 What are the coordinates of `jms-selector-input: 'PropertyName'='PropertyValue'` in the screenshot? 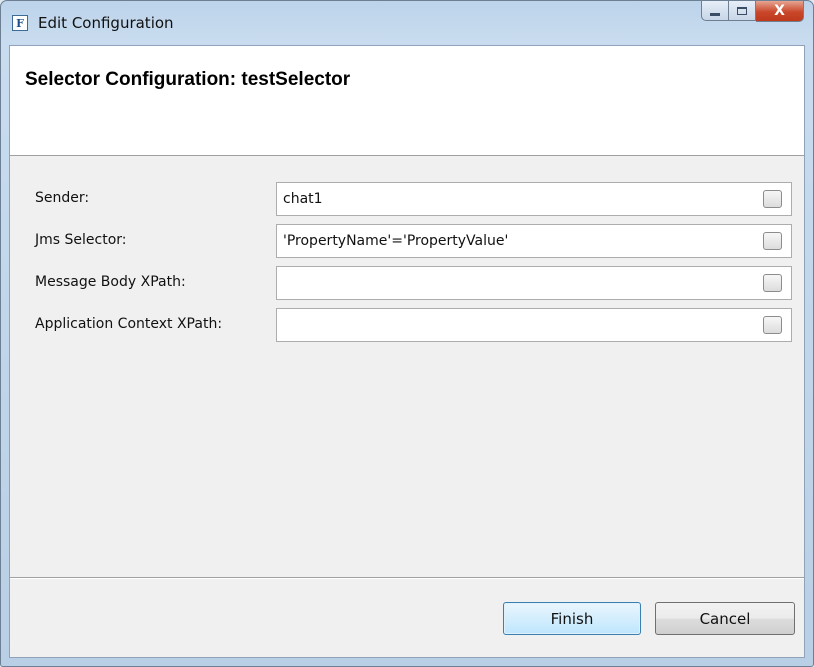 It's located at (534, 241).